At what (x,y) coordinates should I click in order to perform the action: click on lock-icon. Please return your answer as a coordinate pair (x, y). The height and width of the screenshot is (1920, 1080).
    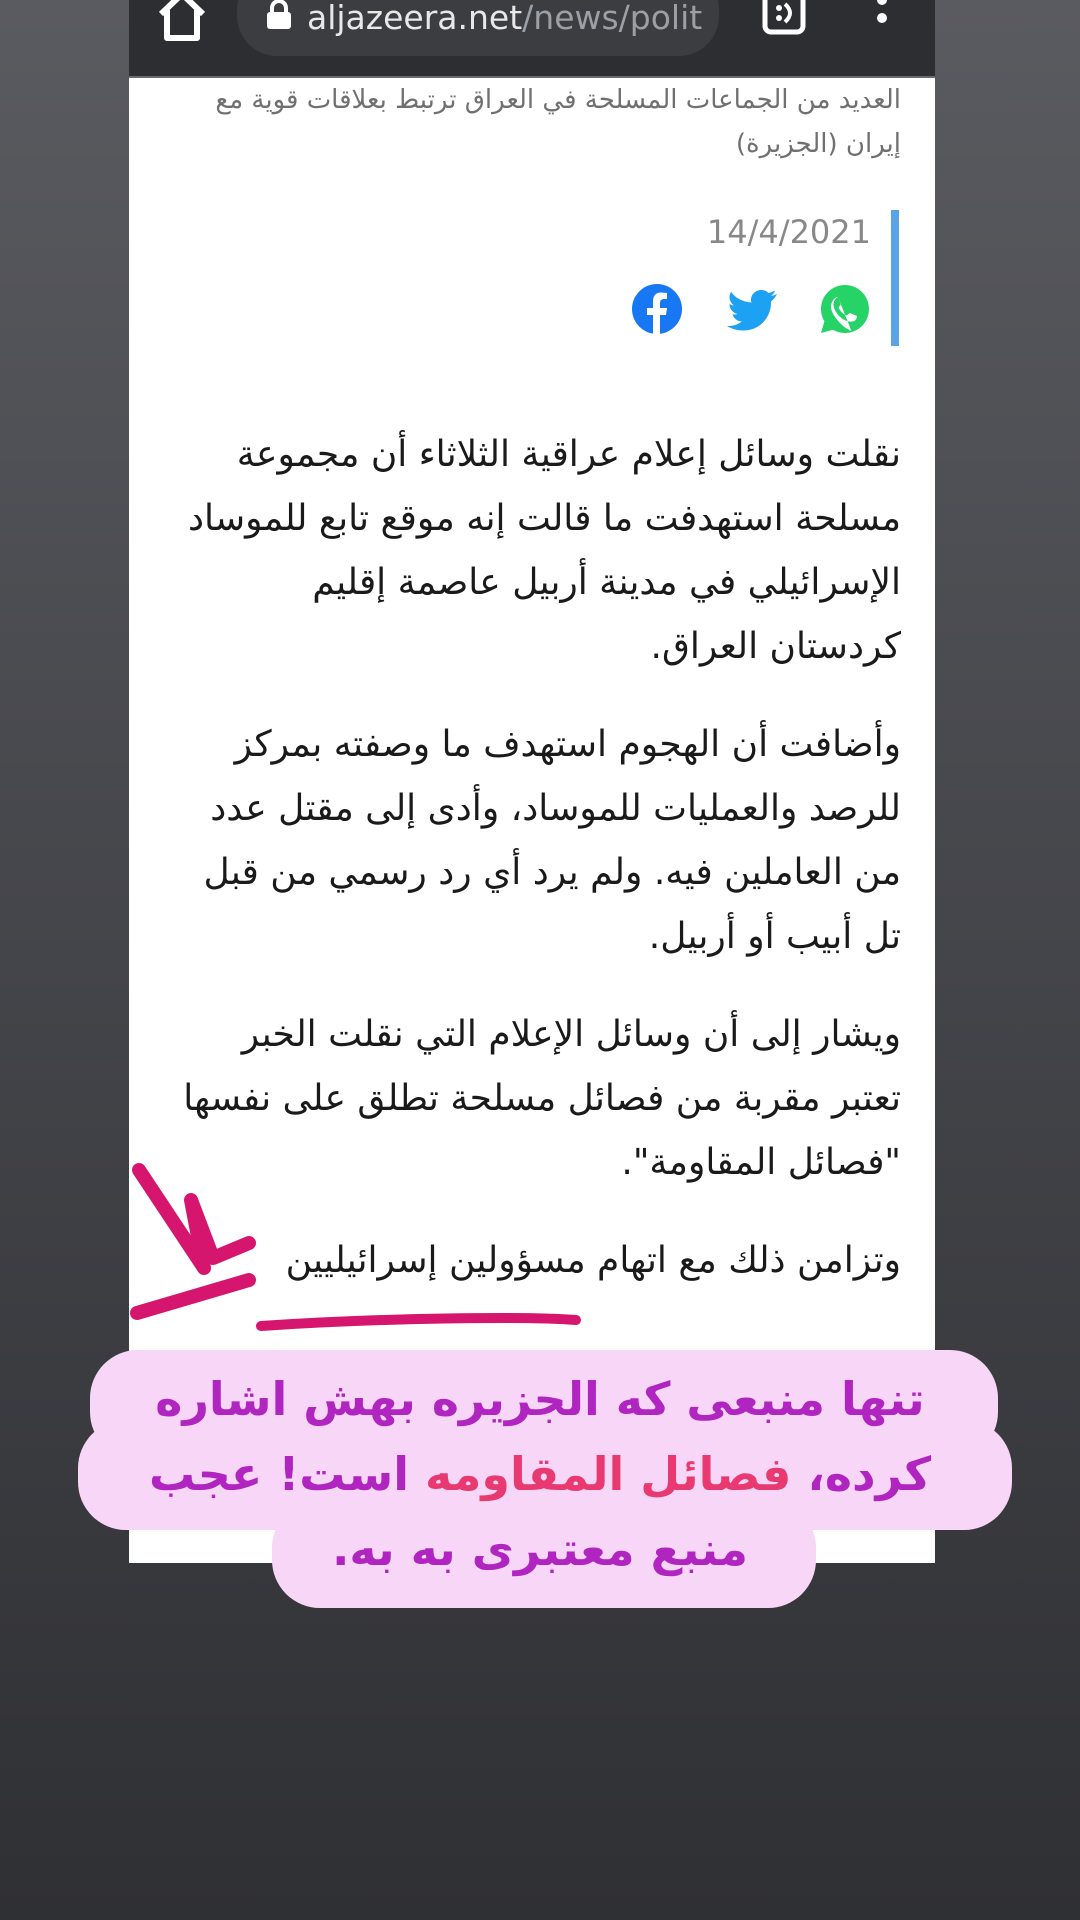
    Looking at the image, I should click on (279, 14).